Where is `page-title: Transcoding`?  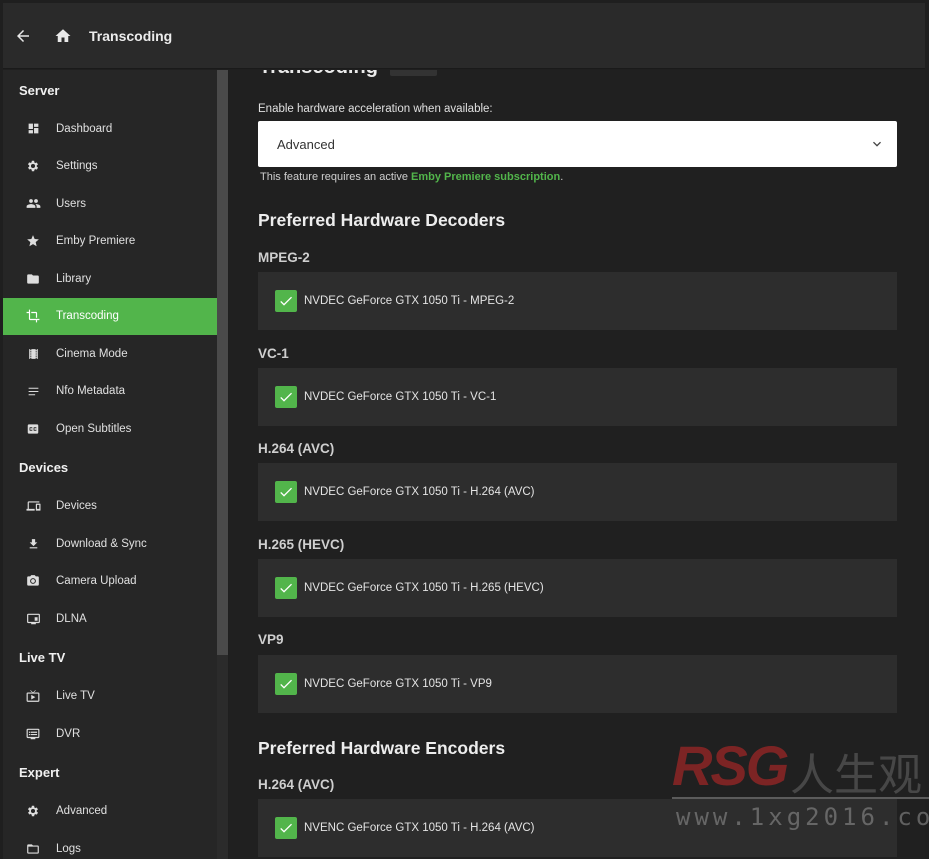 page-title: Transcoding is located at coordinates (318, 74).